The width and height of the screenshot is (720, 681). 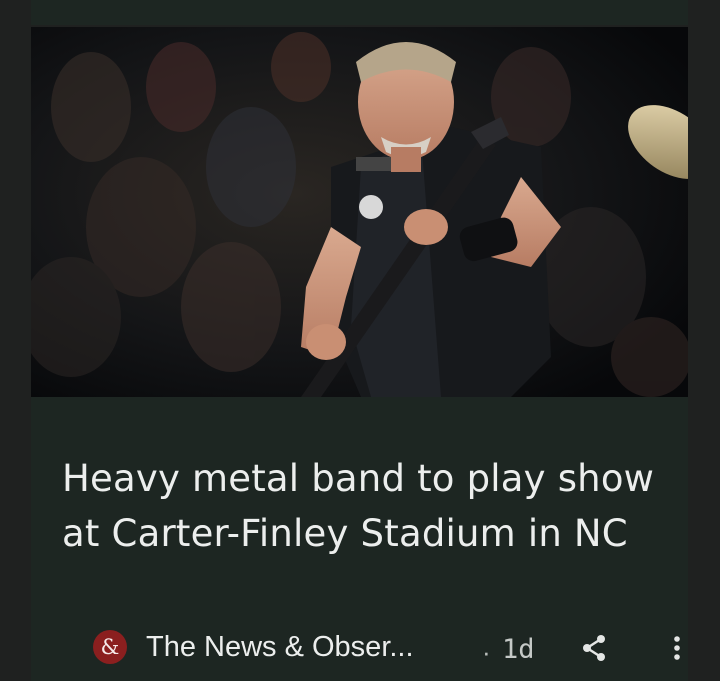 I want to click on article-meta-row: & The News & Obser... · 1d, so click(x=390, y=648).